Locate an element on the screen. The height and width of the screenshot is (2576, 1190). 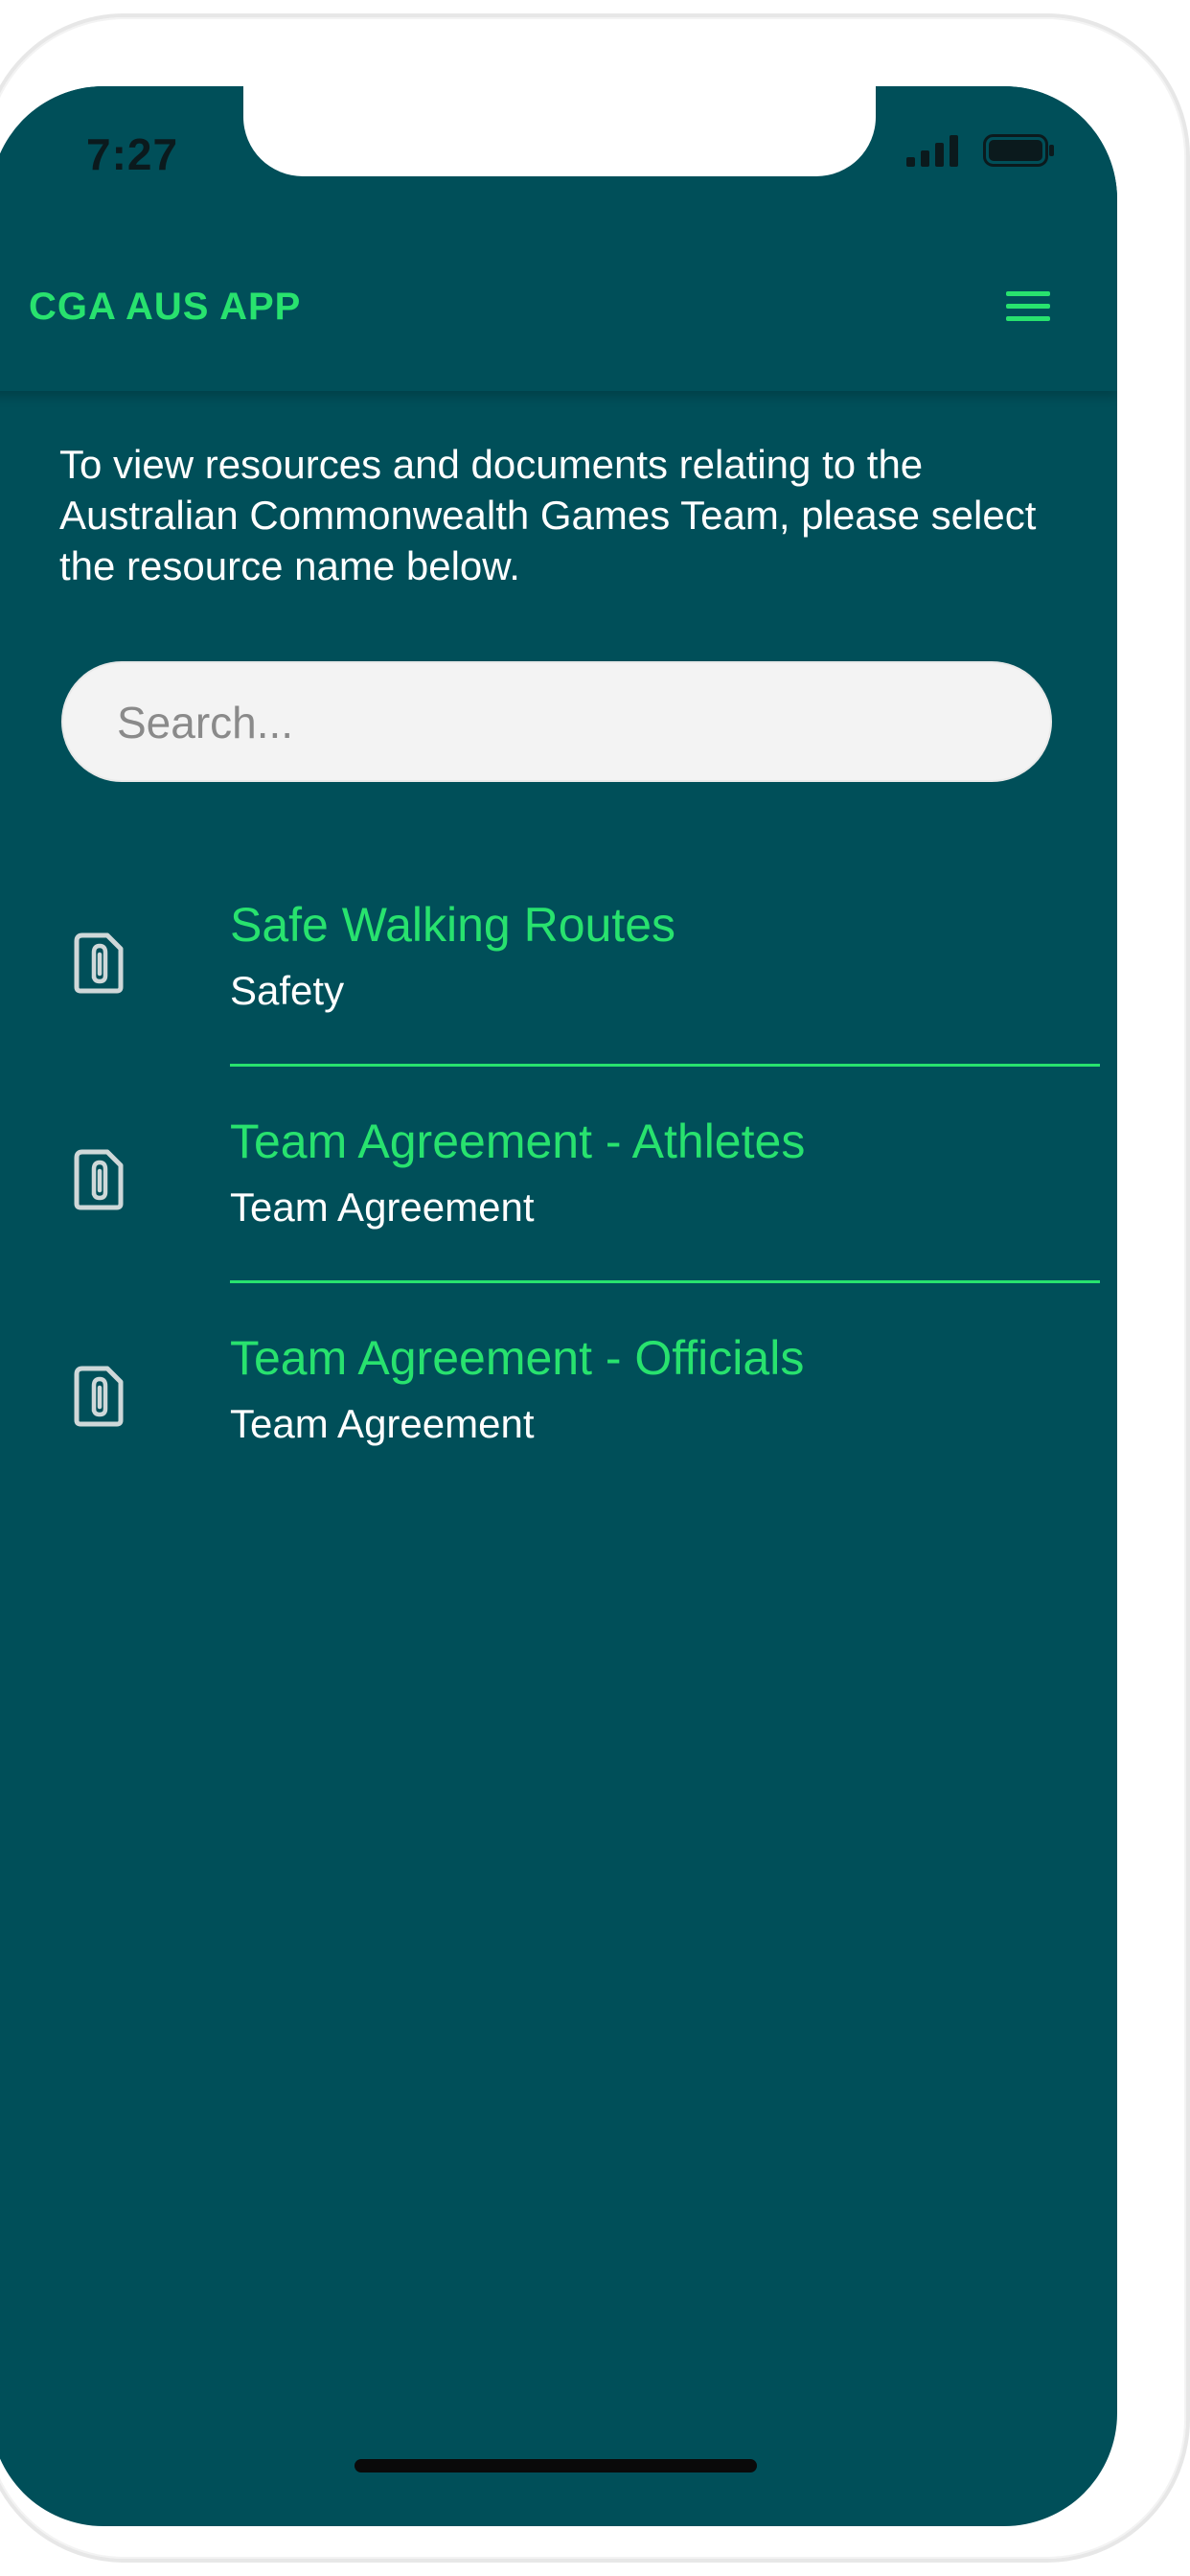
search-bar is located at coordinates (557, 721).